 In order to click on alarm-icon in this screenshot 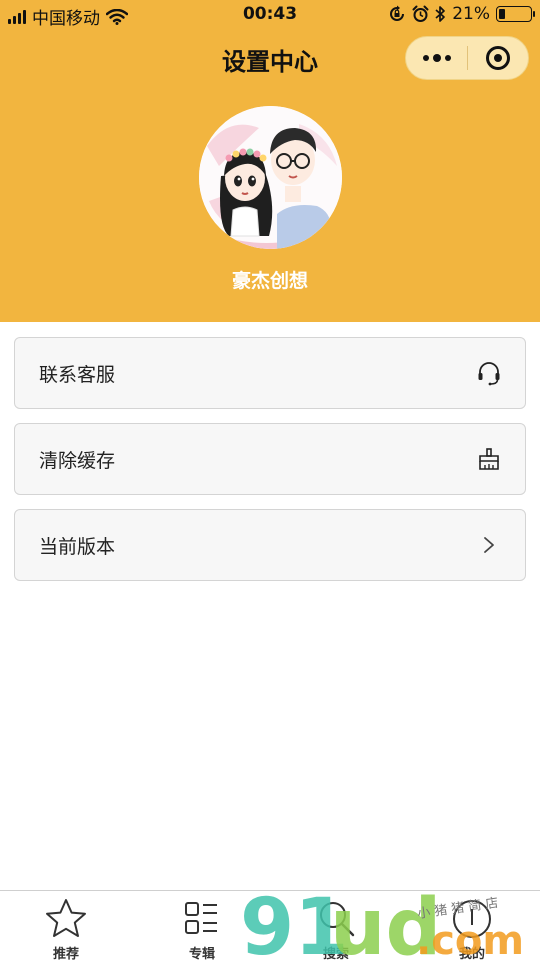, I will do `click(420, 13)`.